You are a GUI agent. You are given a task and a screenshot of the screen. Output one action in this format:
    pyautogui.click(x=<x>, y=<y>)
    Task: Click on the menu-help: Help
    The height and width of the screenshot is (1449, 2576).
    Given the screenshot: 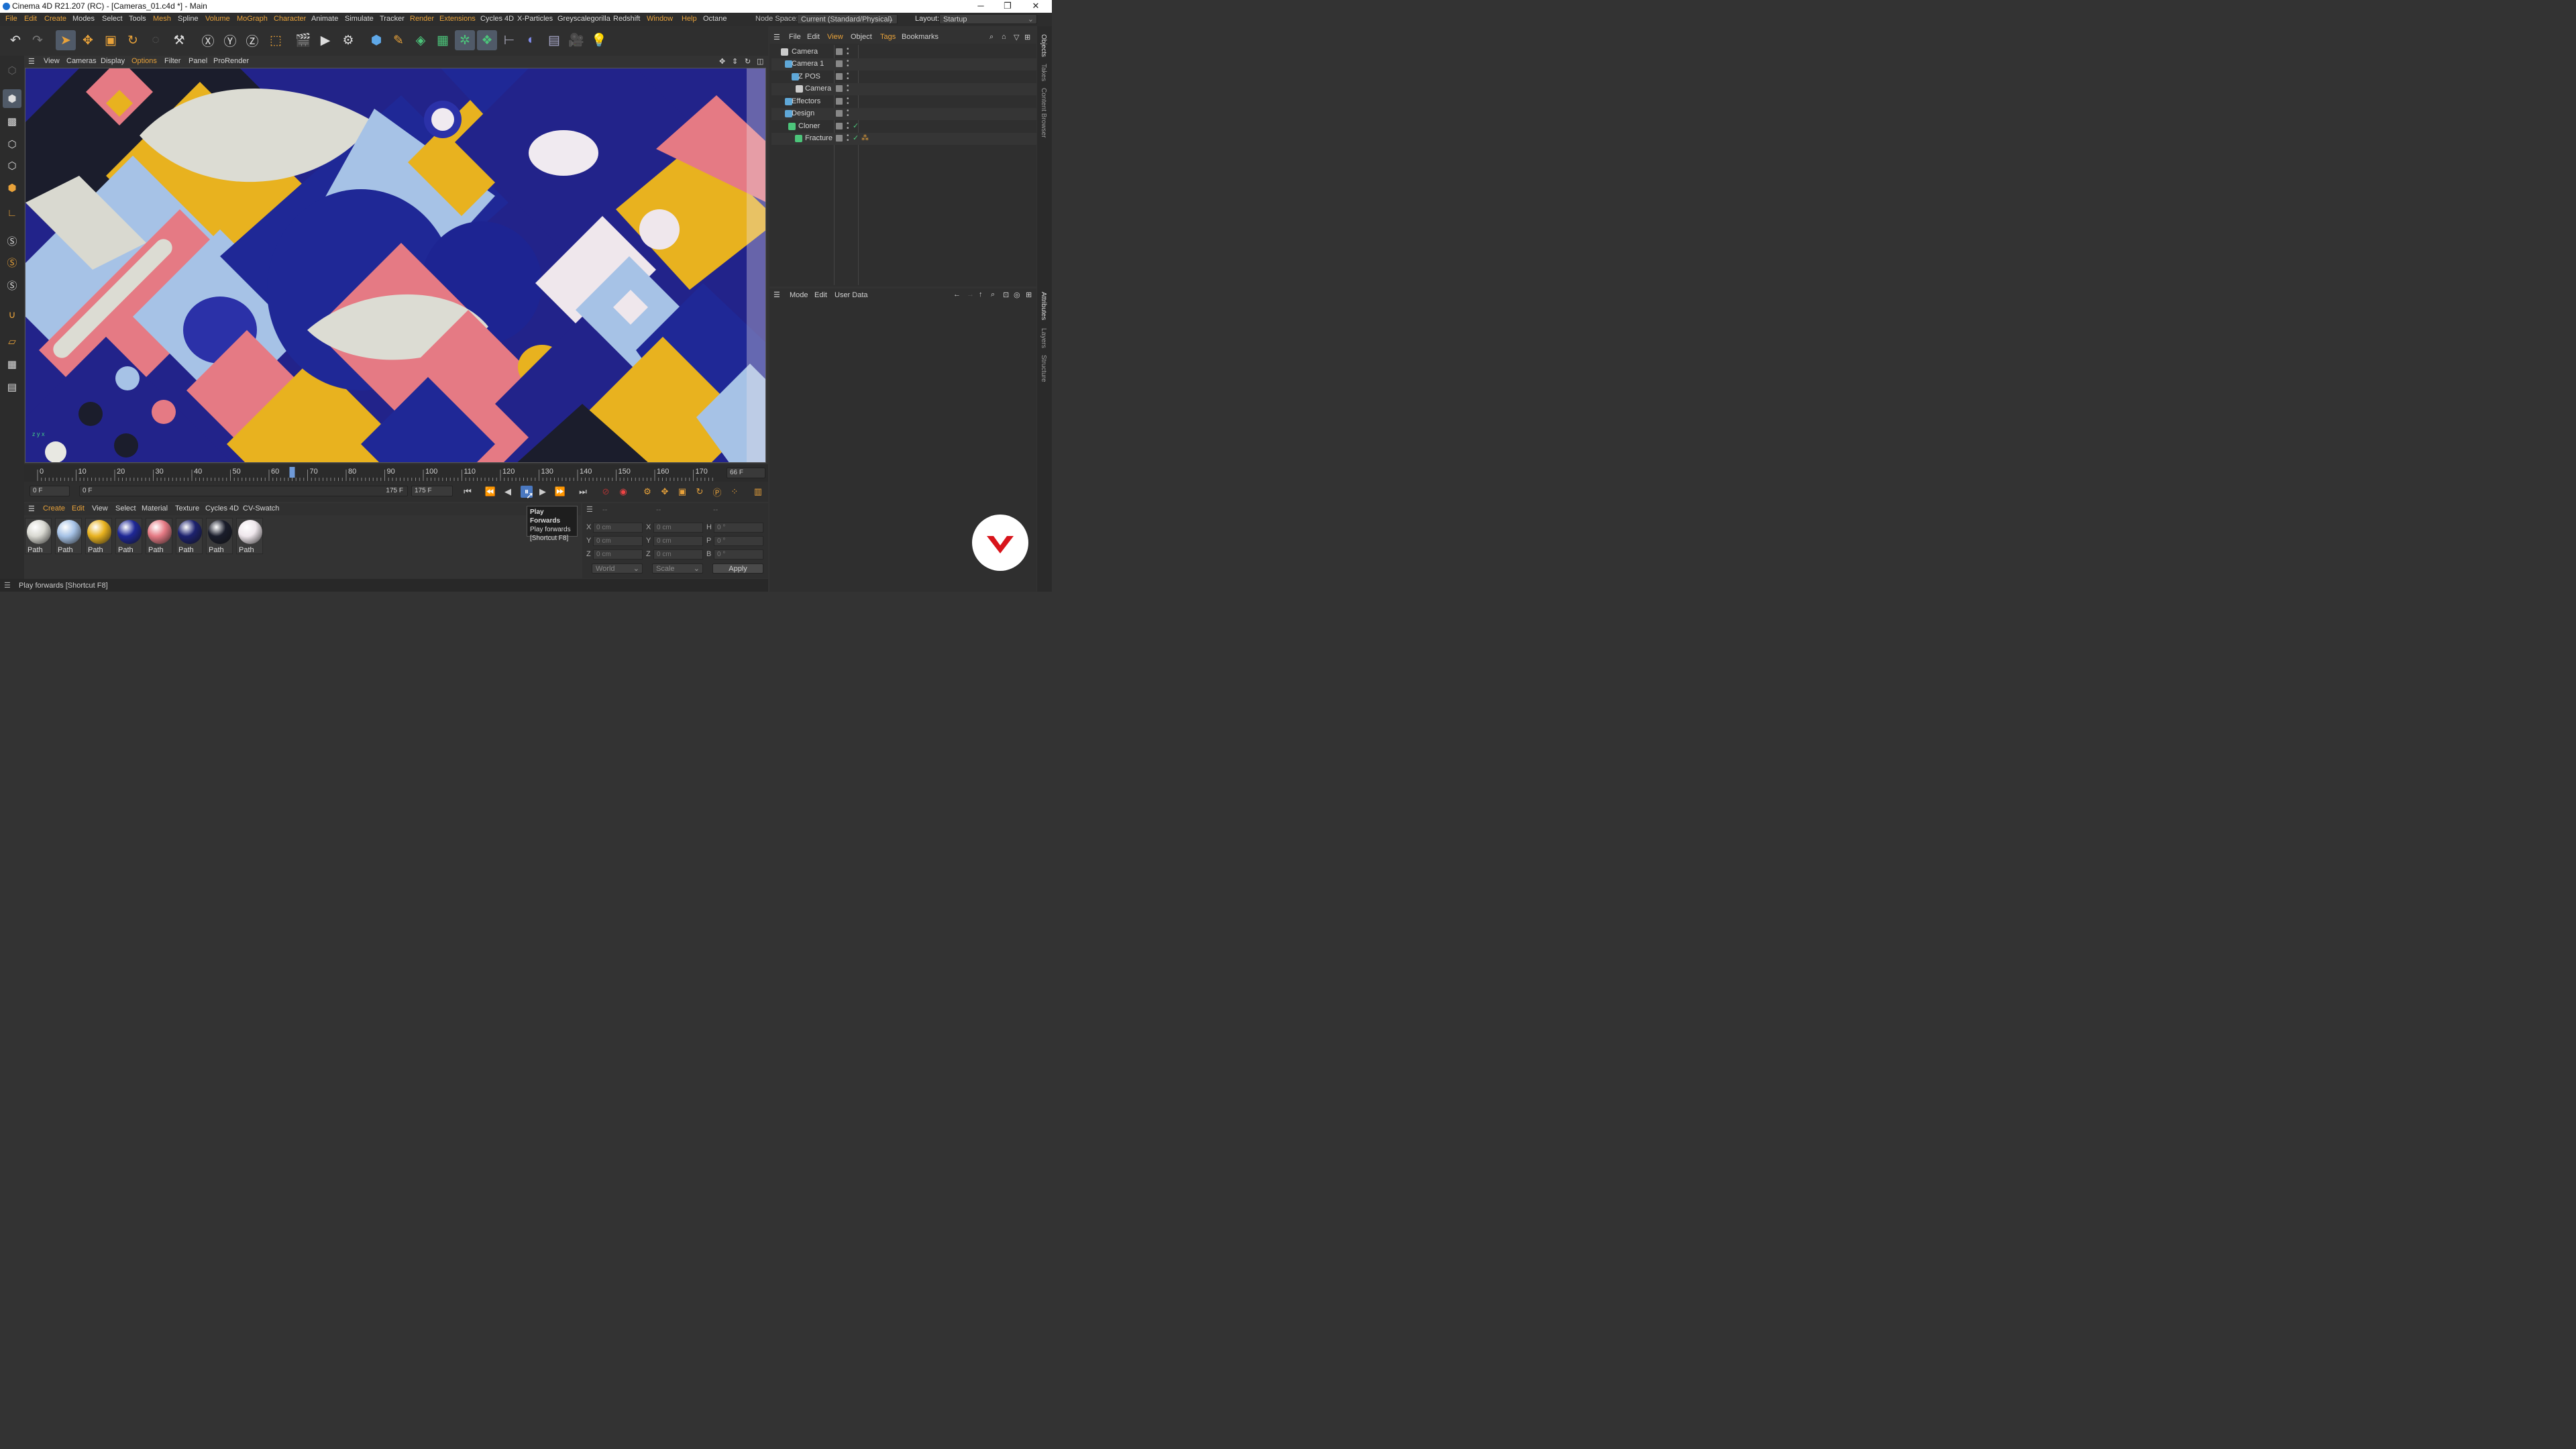 What is the action you would take?
    pyautogui.click(x=689, y=19)
    